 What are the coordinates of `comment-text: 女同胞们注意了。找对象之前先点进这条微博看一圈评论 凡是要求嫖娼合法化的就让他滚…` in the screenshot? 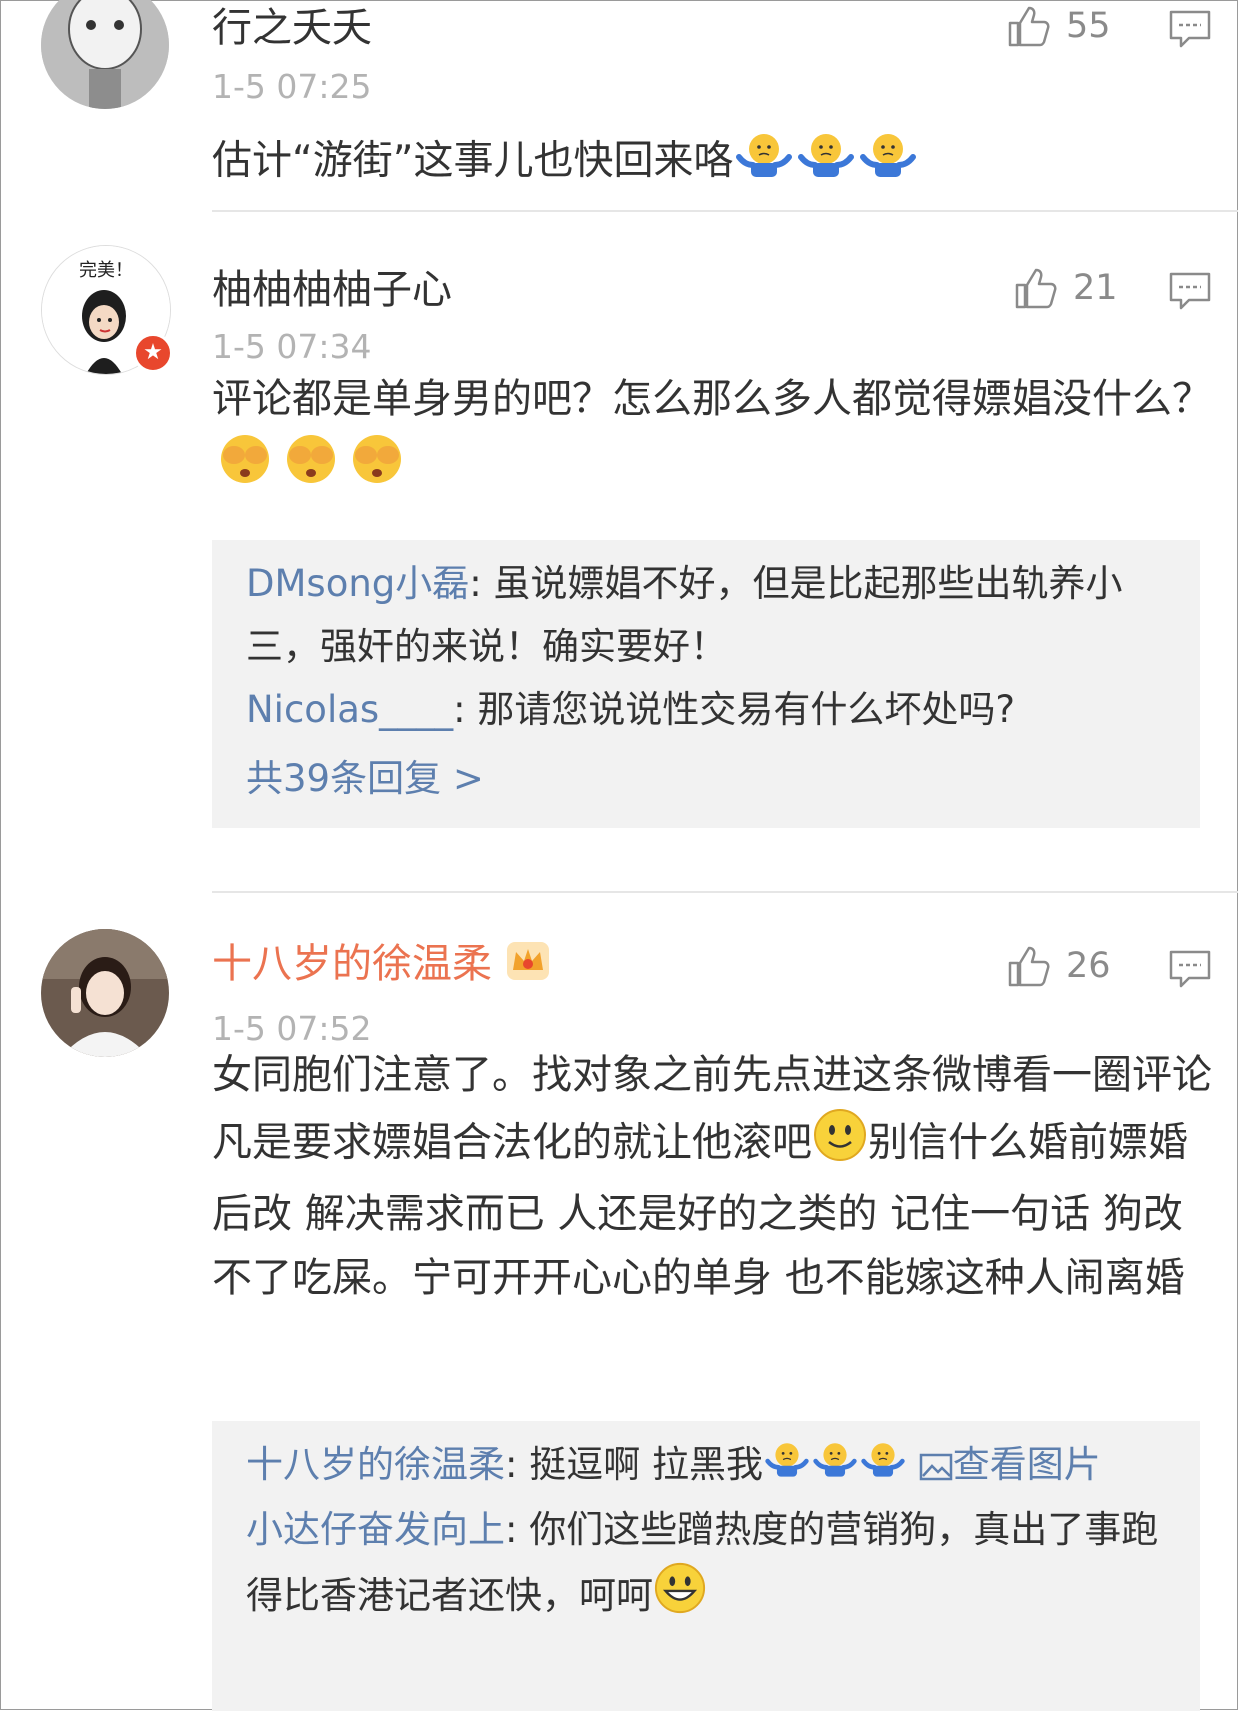 It's located at (712, 1176).